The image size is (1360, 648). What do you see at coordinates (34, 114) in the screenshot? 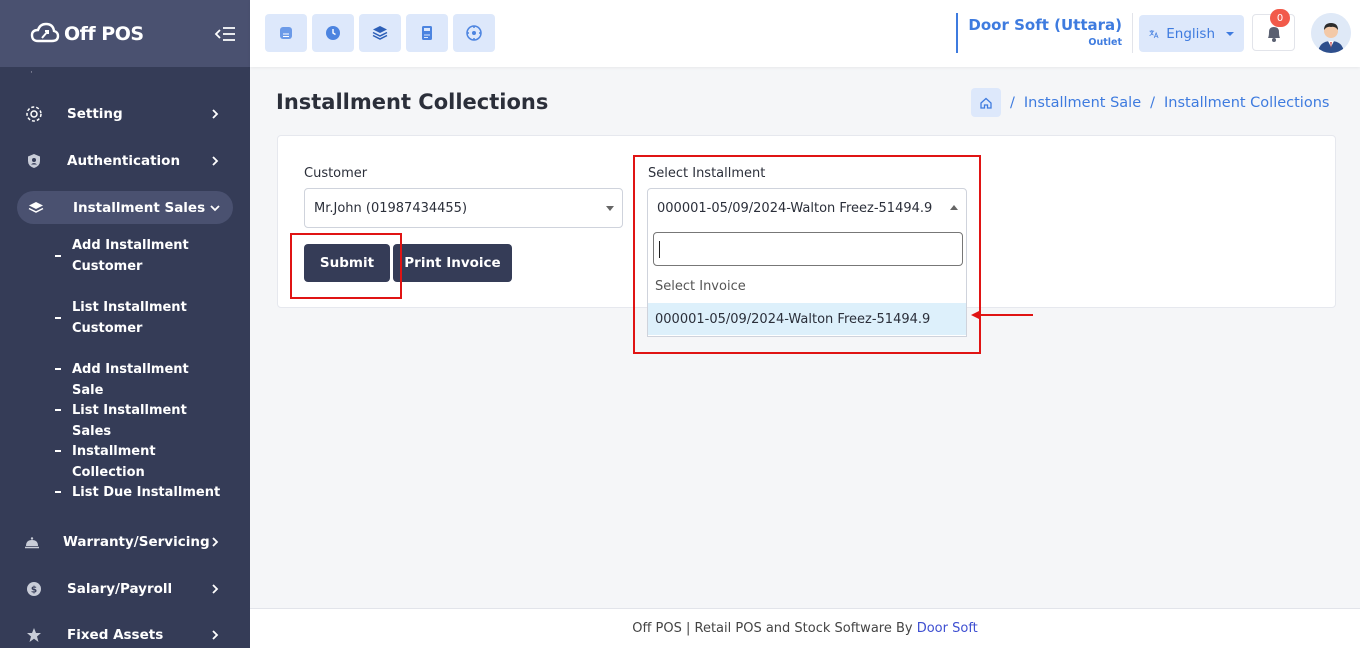
I see `gear-icon` at bounding box center [34, 114].